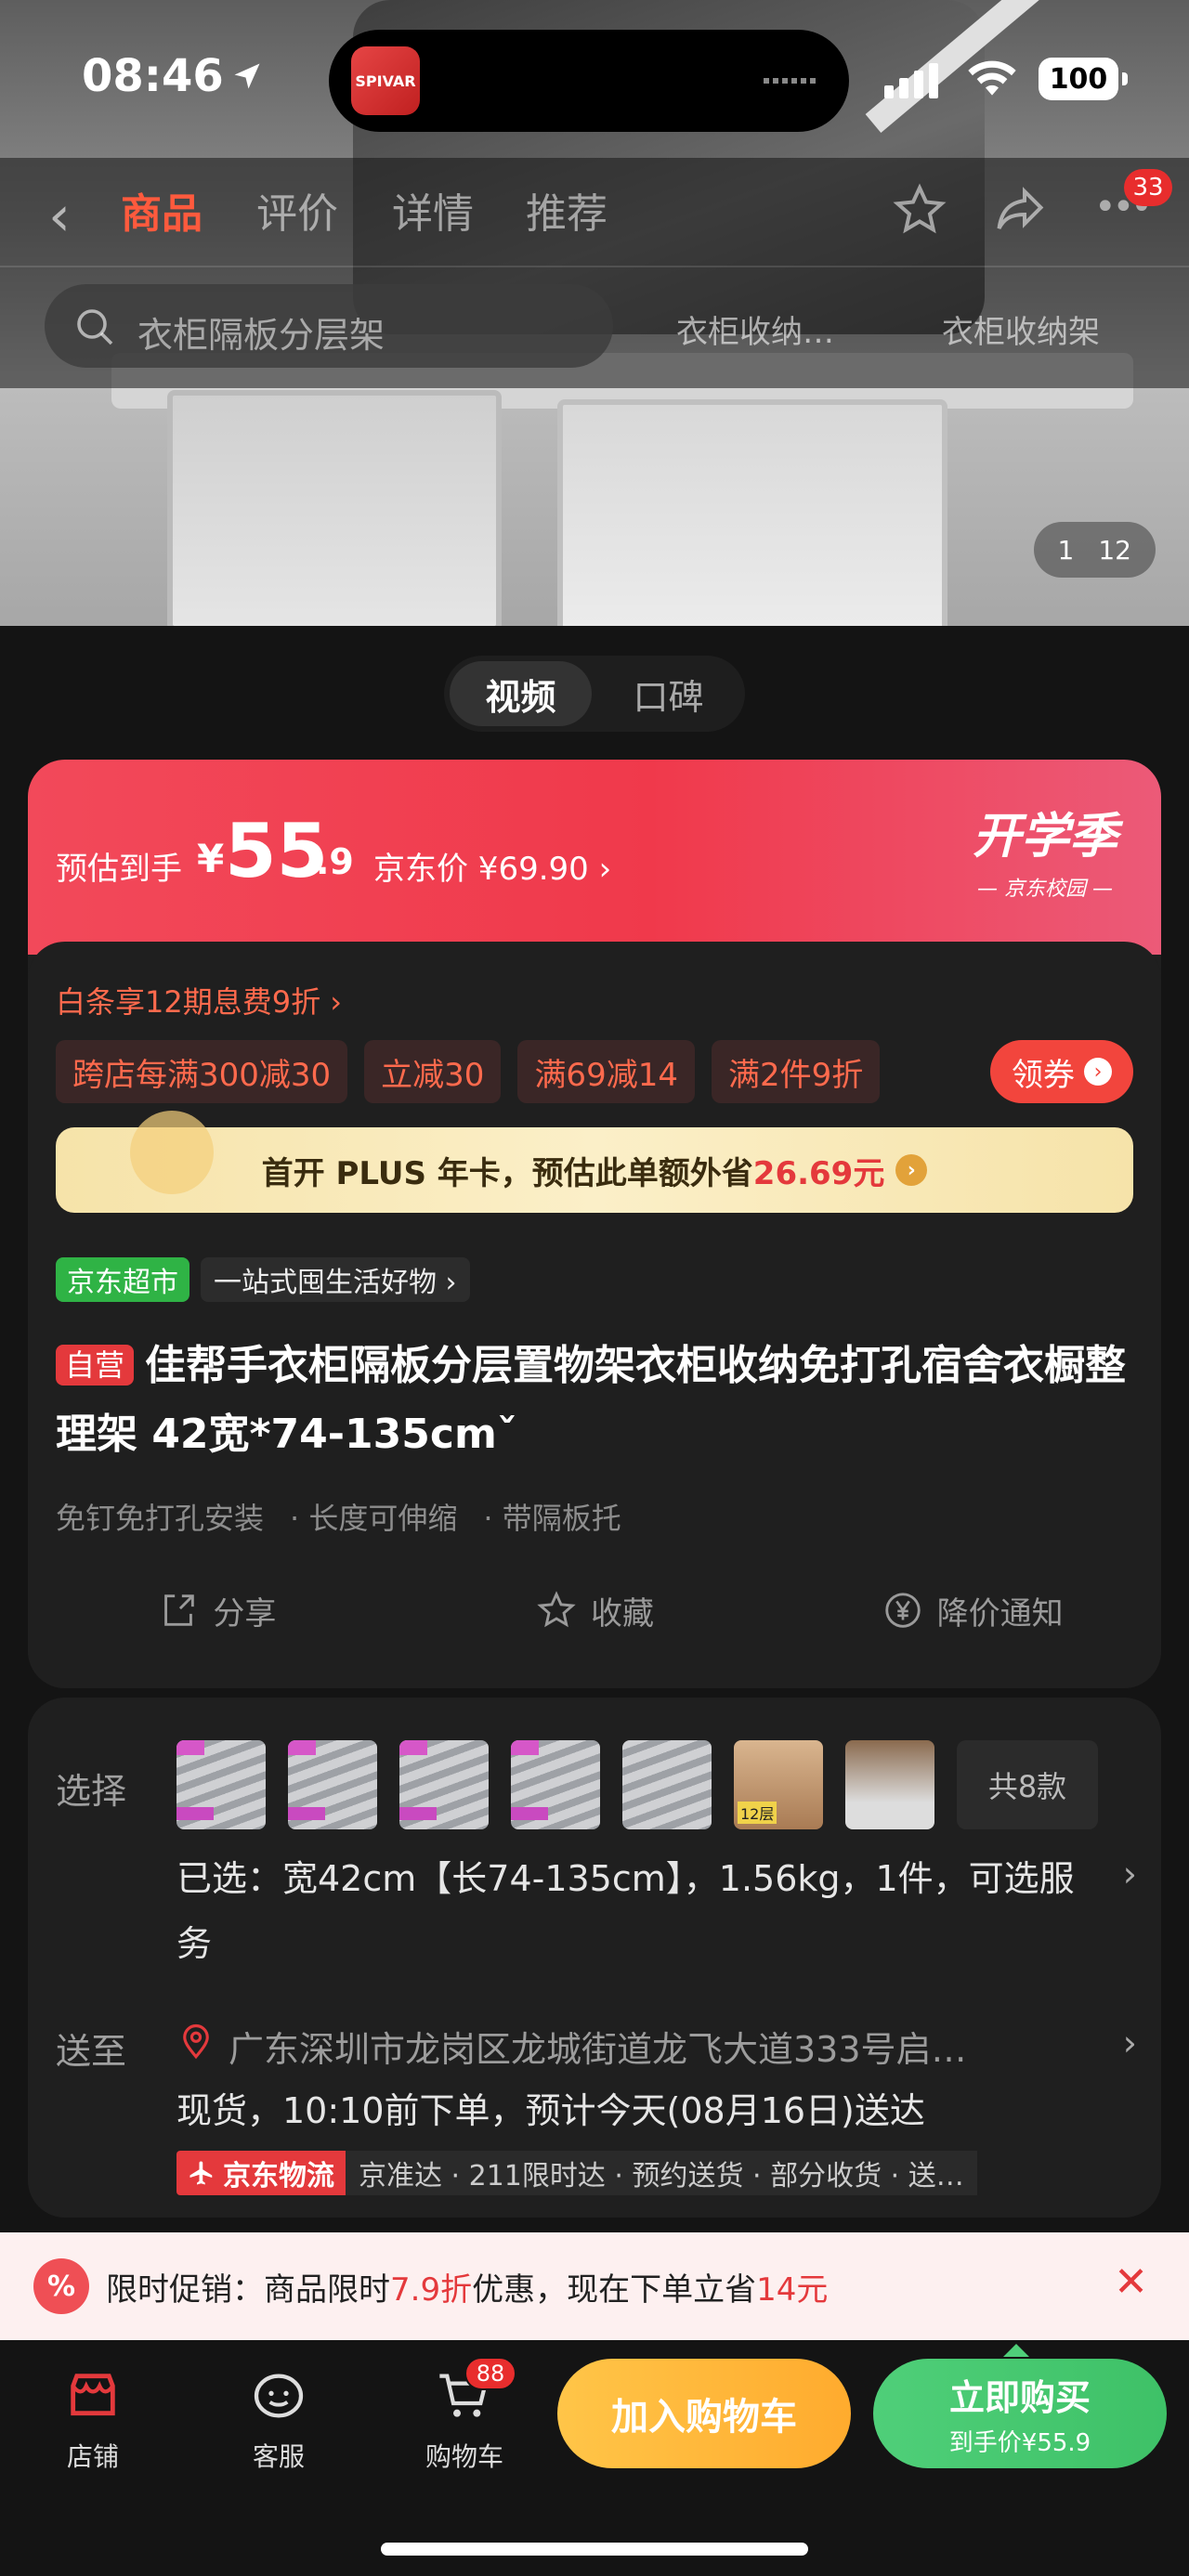 Image resolution: width=1189 pixels, height=2576 pixels. Describe the element at coordinates (778, 1784) in the screenshot. I see `variant-thumbnail: 12层` at that location.